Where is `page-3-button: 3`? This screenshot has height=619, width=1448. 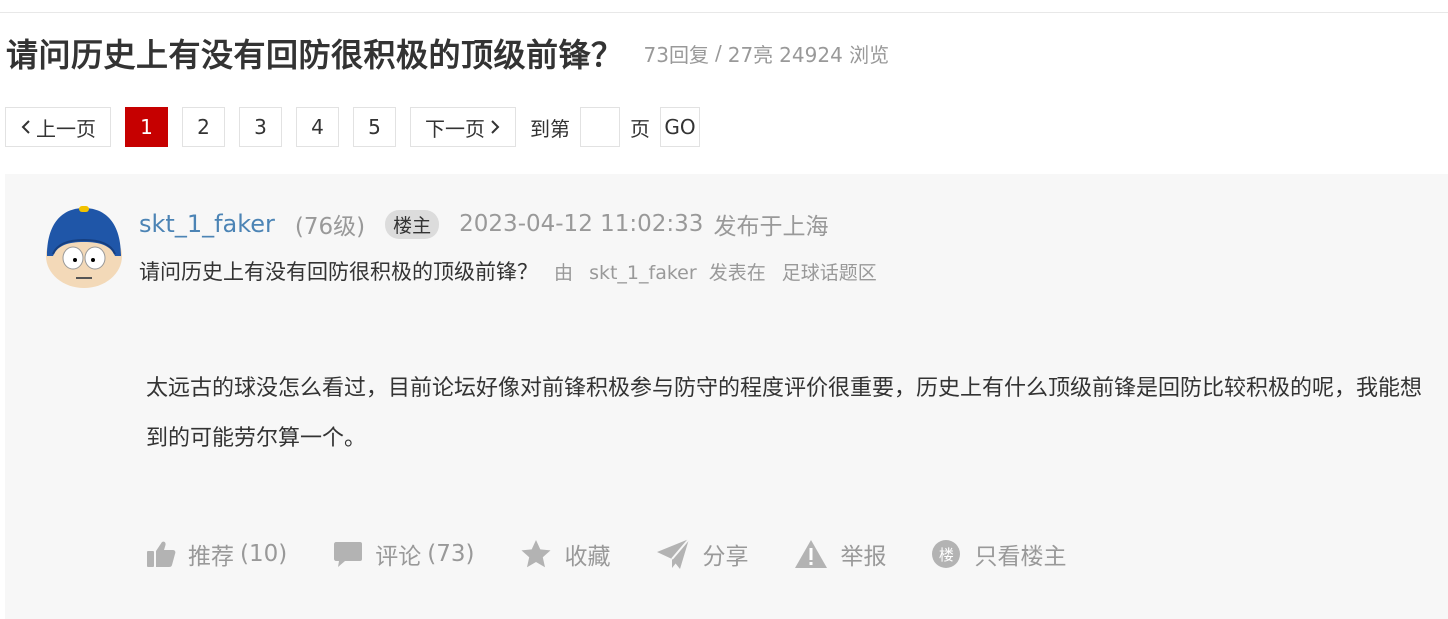
page-3-button: 3 is located at coordinates (260, 127).